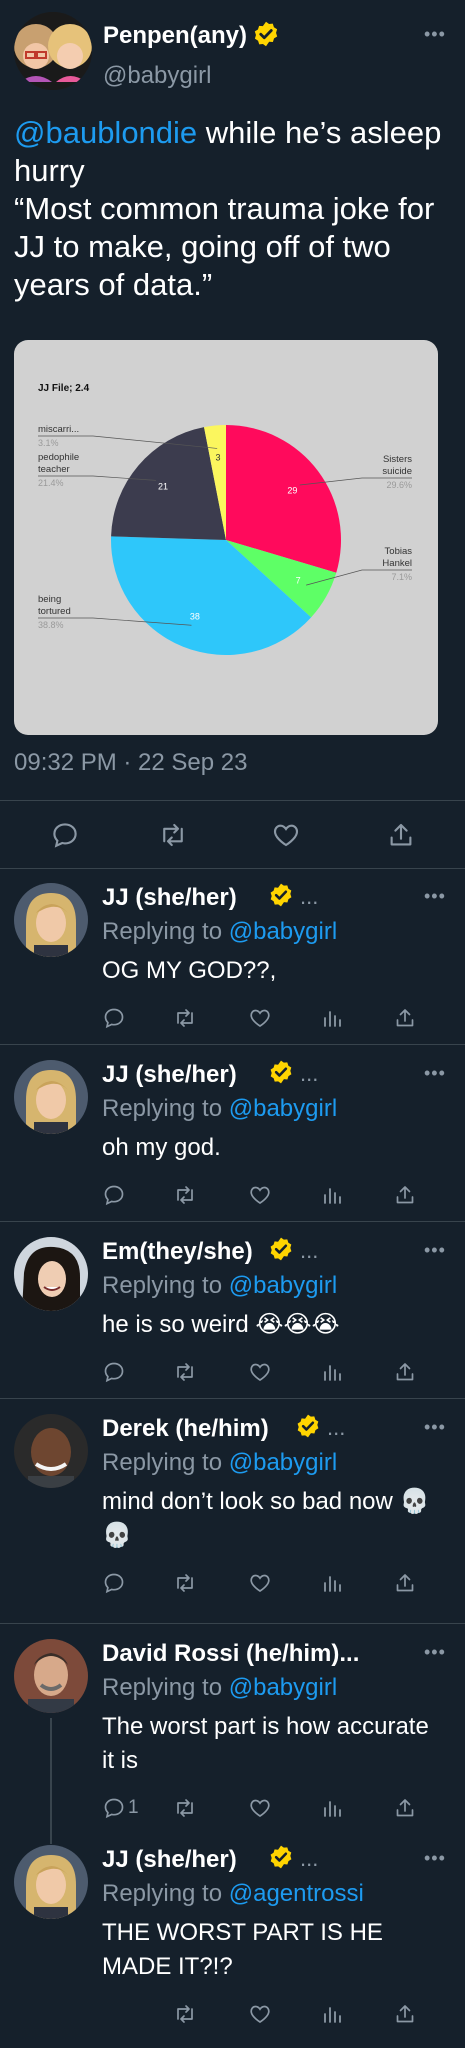 Image resolution: width=465 pixels, height=2048 pixels. I want to click on pie-percent-label: 21.4%, so click(51, 483).